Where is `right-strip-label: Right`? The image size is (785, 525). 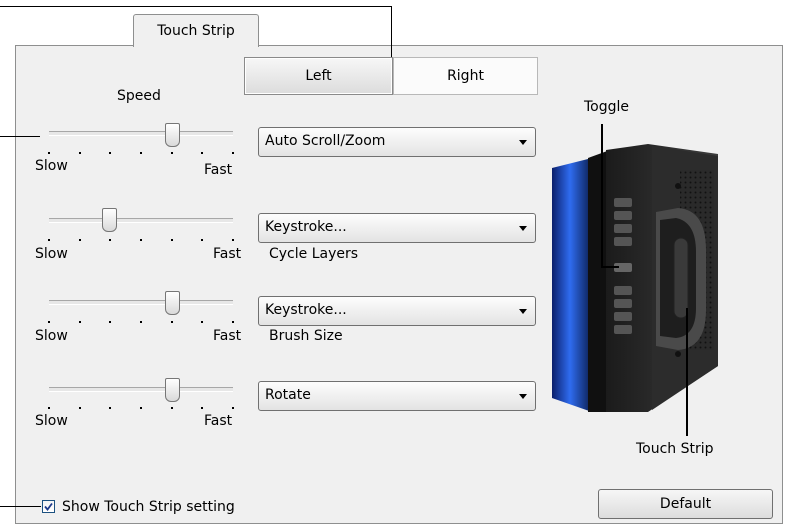 right-strip-label: Right is located at coordinates (465, 76).